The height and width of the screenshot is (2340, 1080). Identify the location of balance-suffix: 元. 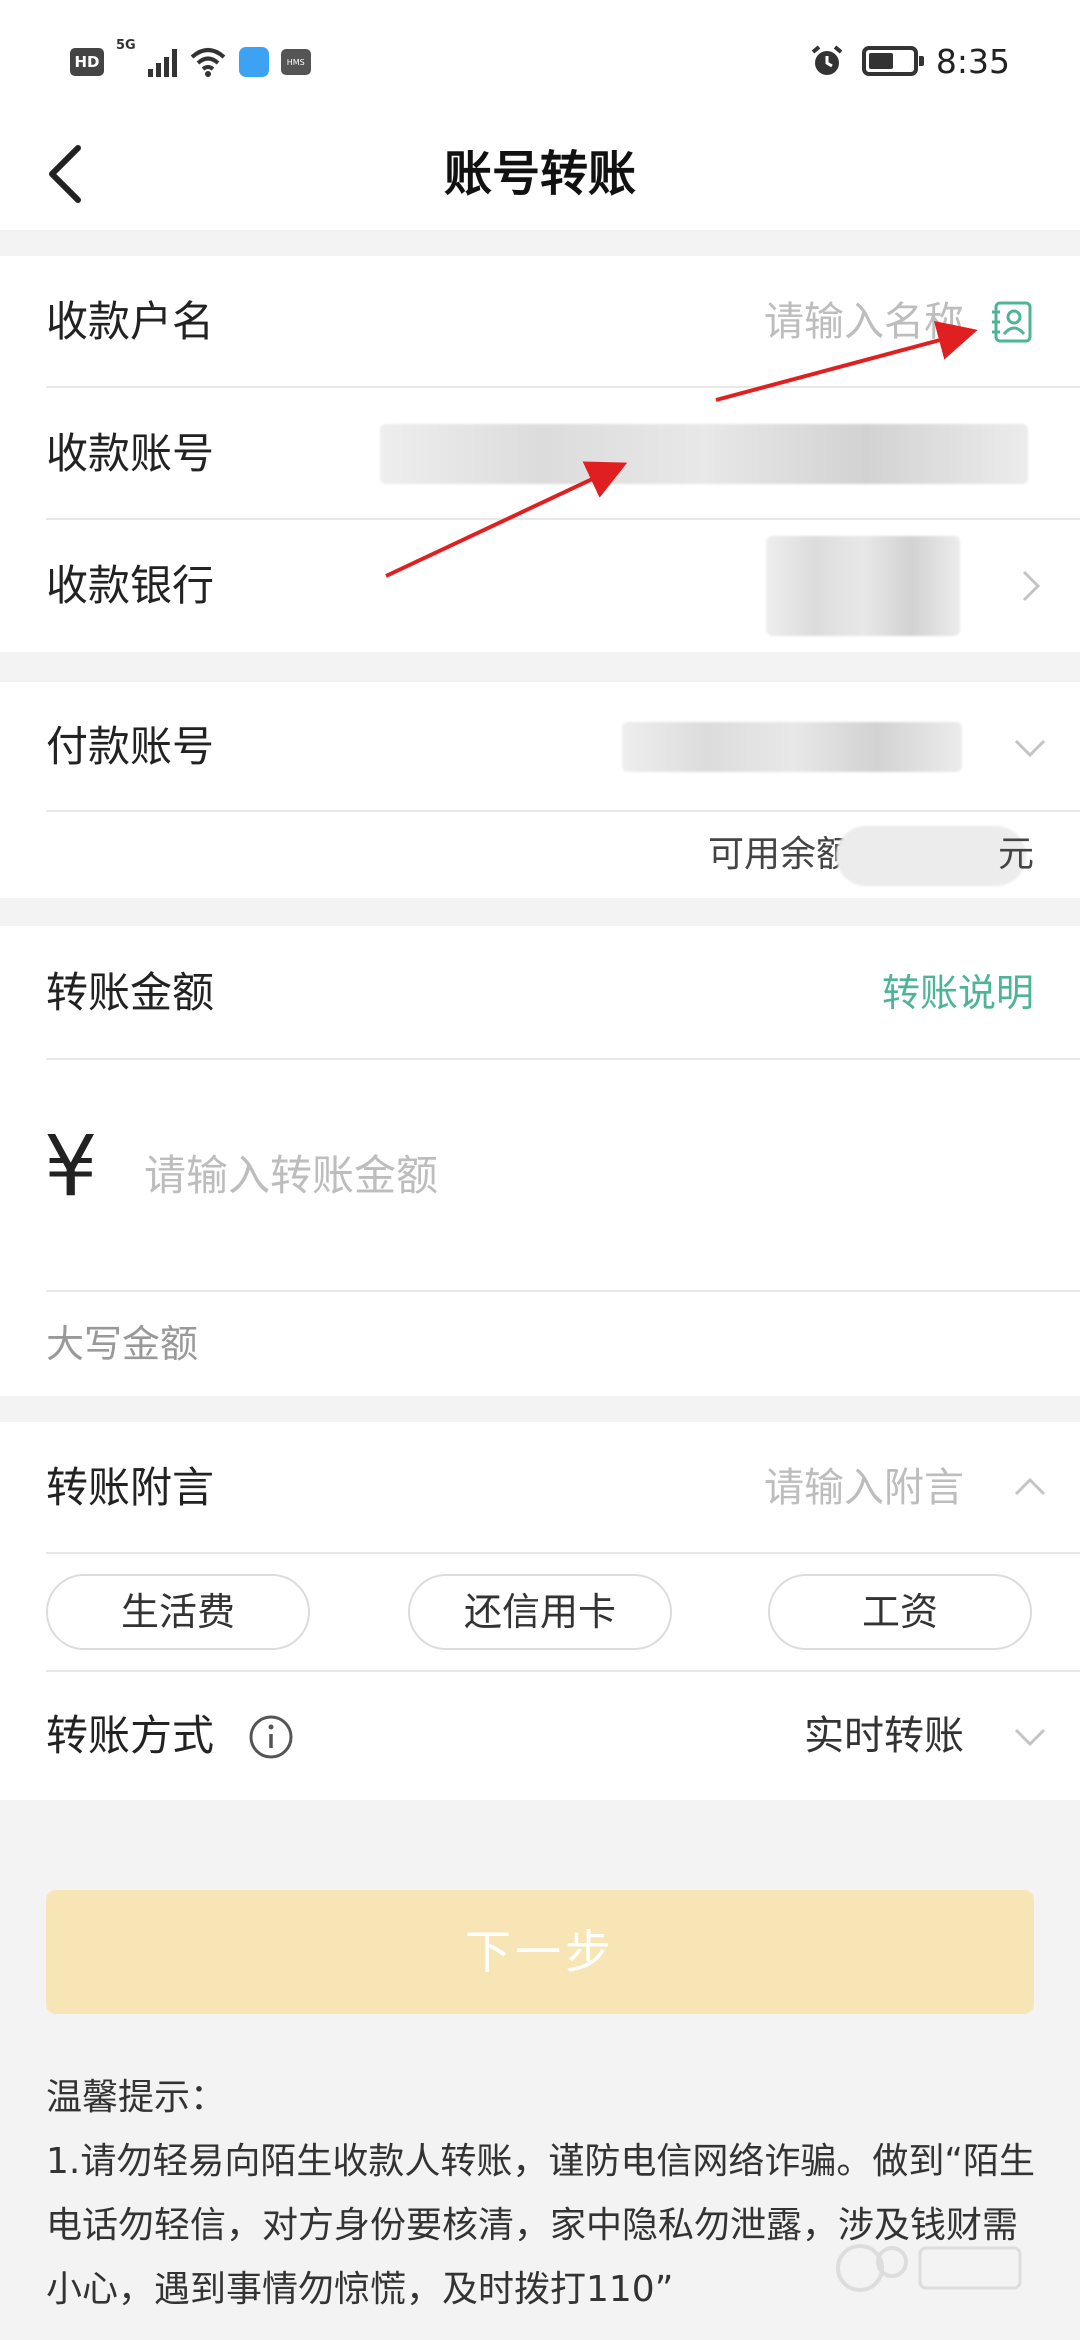
(1015, 854).